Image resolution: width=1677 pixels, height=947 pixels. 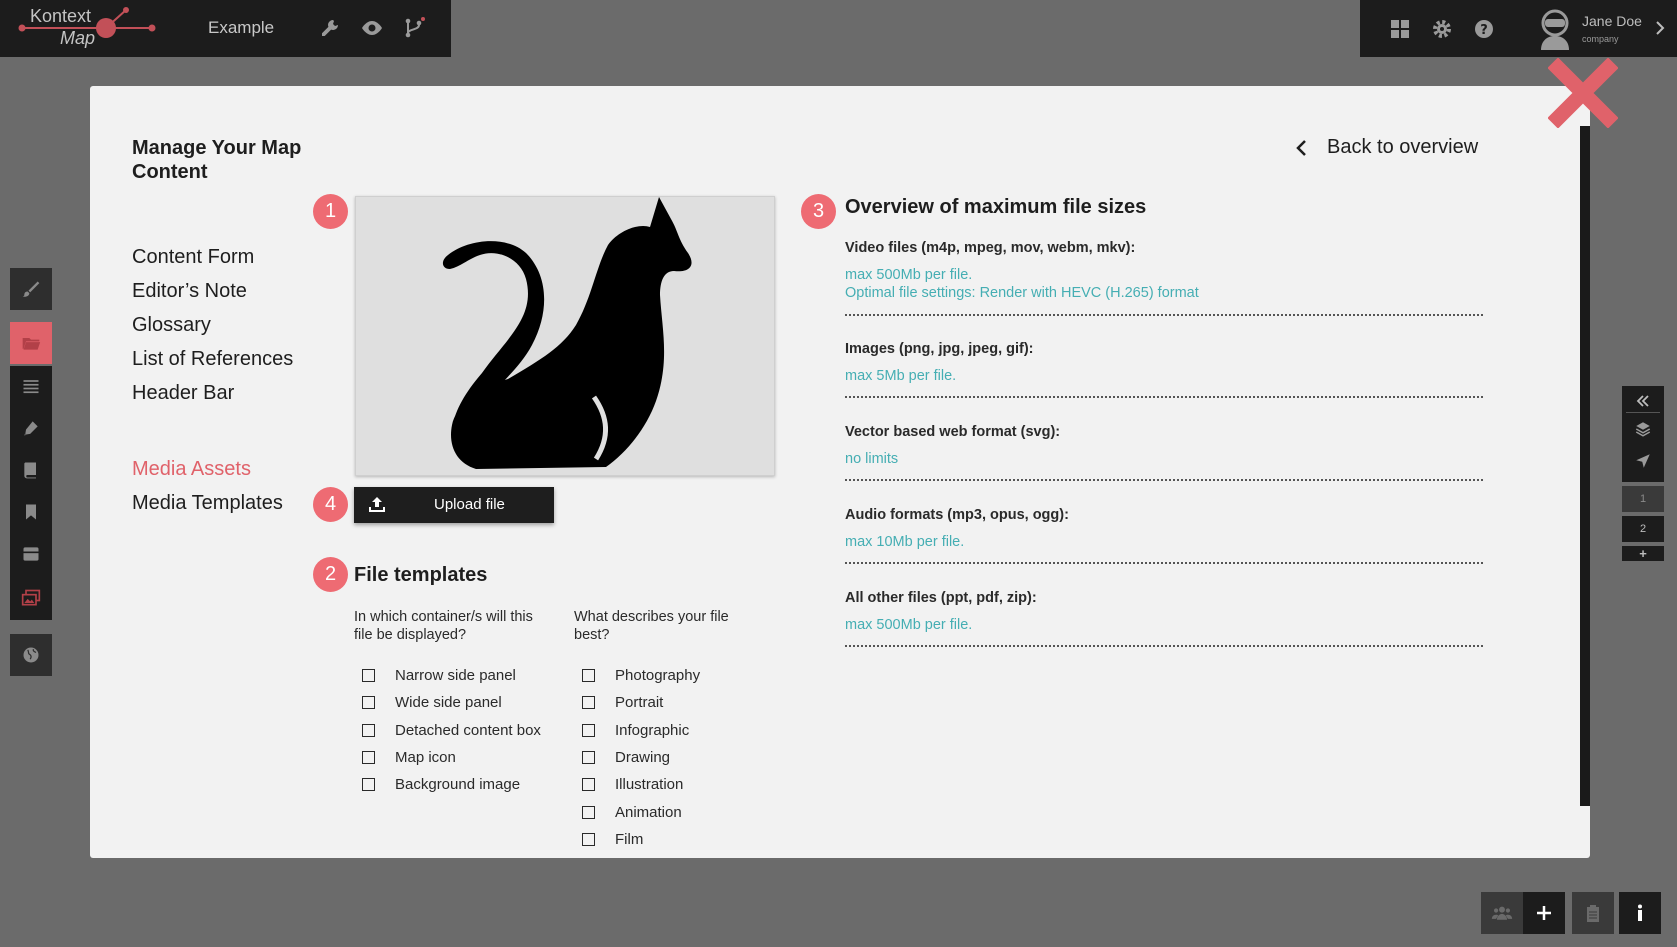 I want to click on option-background-image: Background image, so click(x=447, y=784).